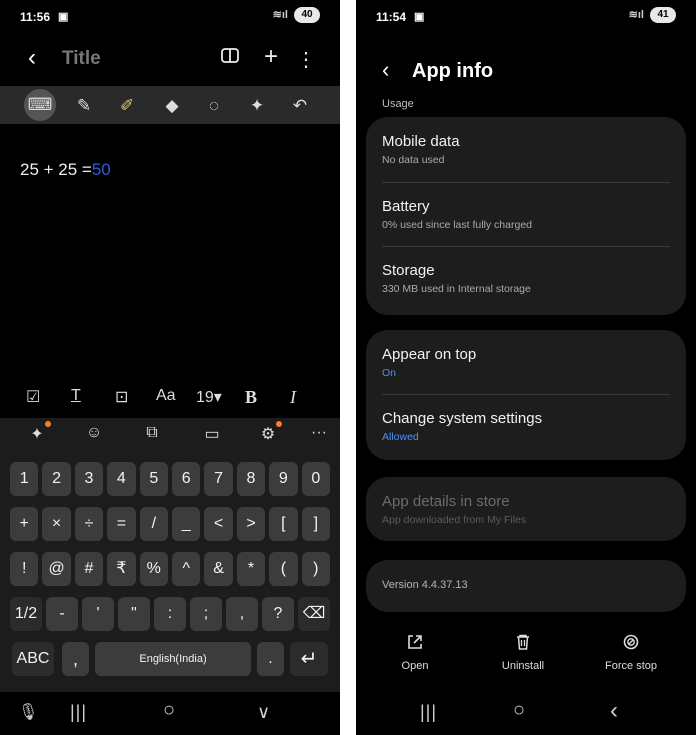 This screenshot has width=696, height=735. Describe the element at coordinates (271, 57) in the screenshot. I see `plus-icon: +` at that location.